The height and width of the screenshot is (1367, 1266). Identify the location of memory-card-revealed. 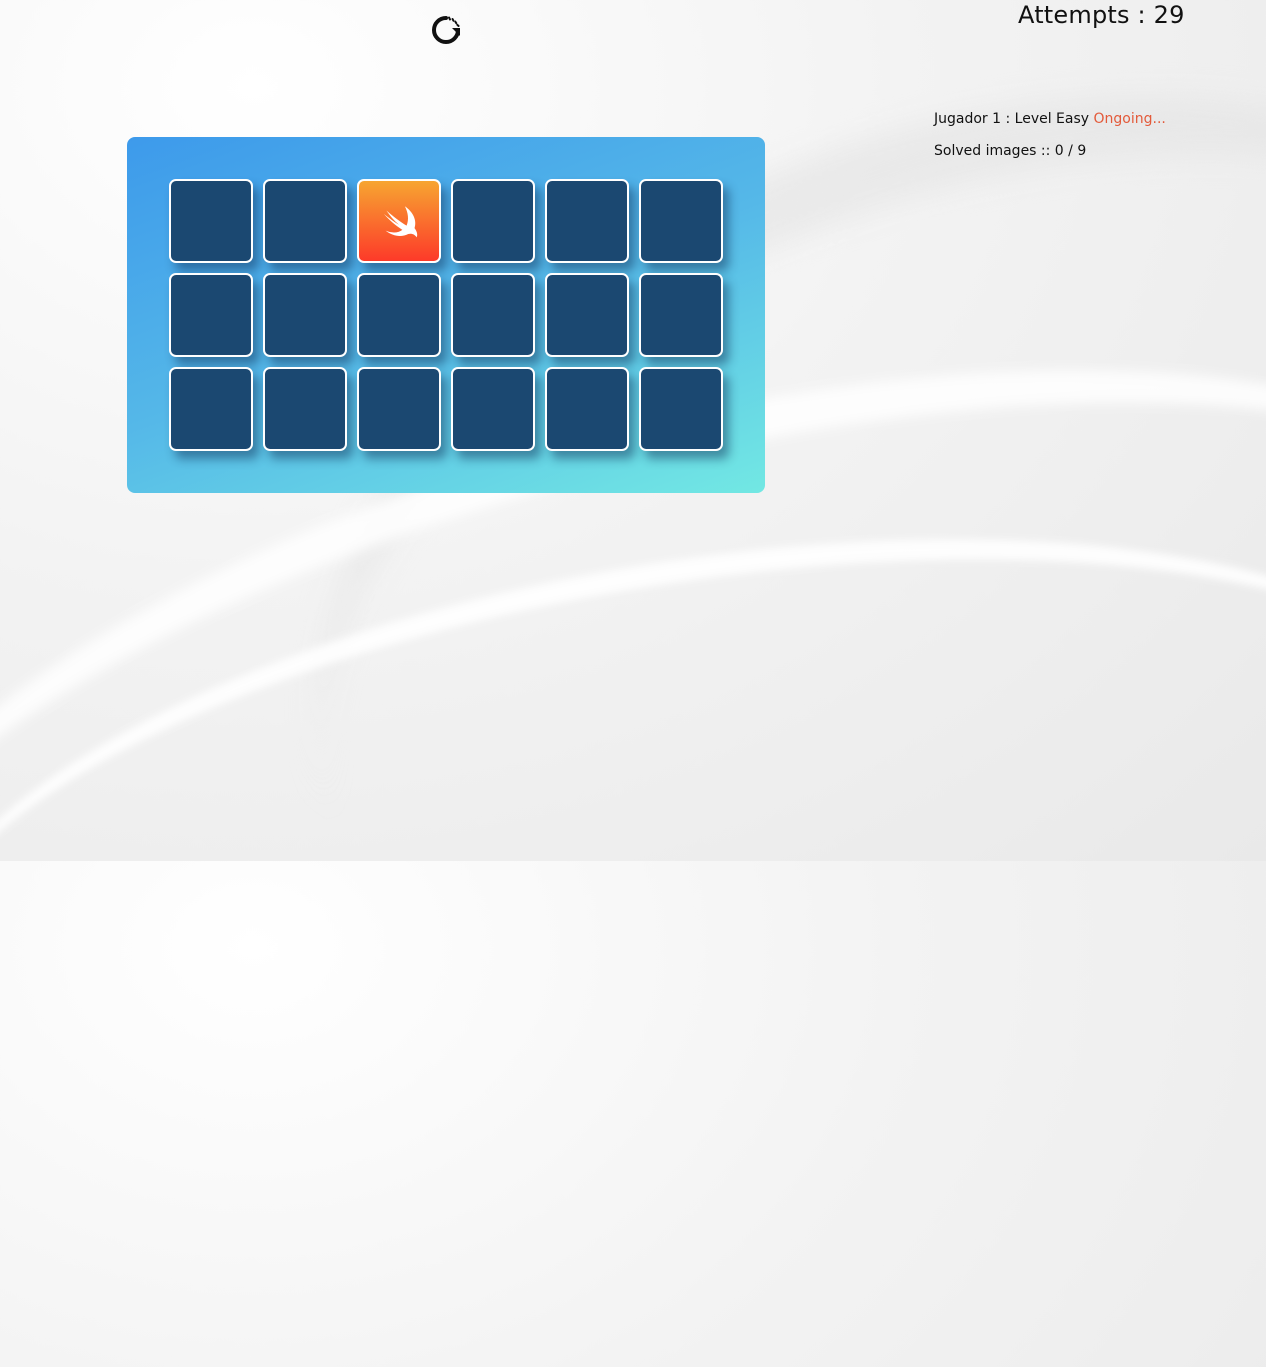
(399, 221).